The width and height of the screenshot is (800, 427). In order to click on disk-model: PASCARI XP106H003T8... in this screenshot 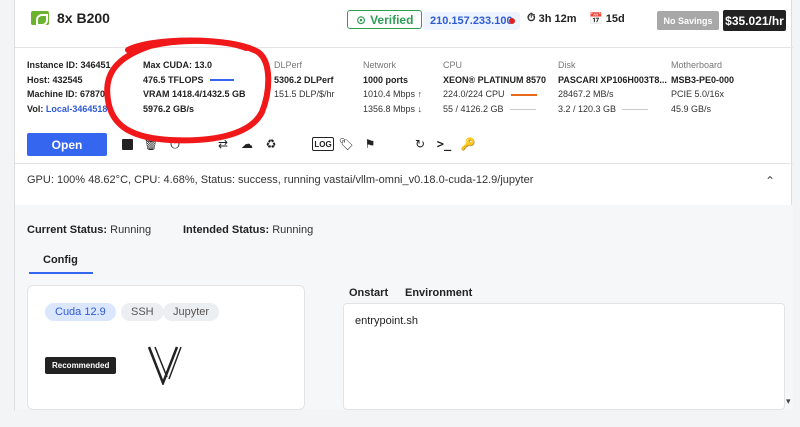, I will do `click(612, 79)`.